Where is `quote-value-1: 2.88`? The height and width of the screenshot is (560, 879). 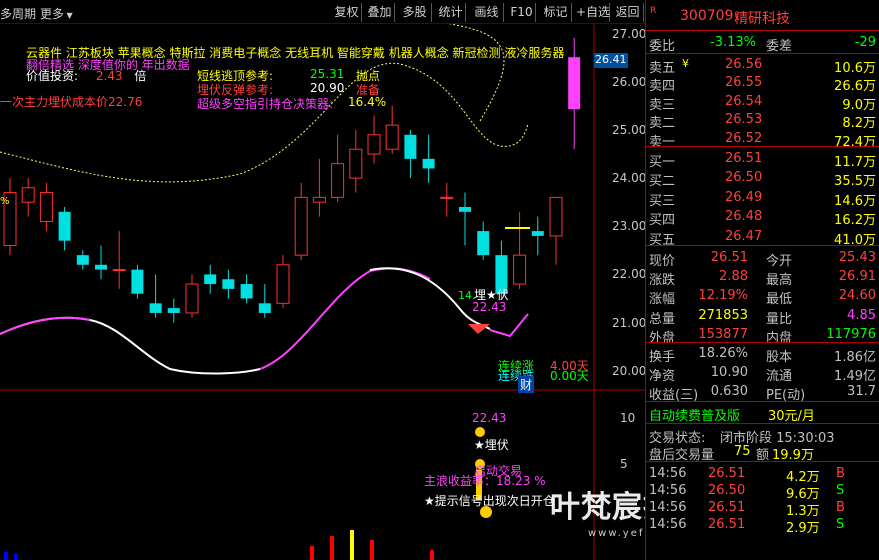 quote-value-1: 2.88 is located at coordinates (733, 277).